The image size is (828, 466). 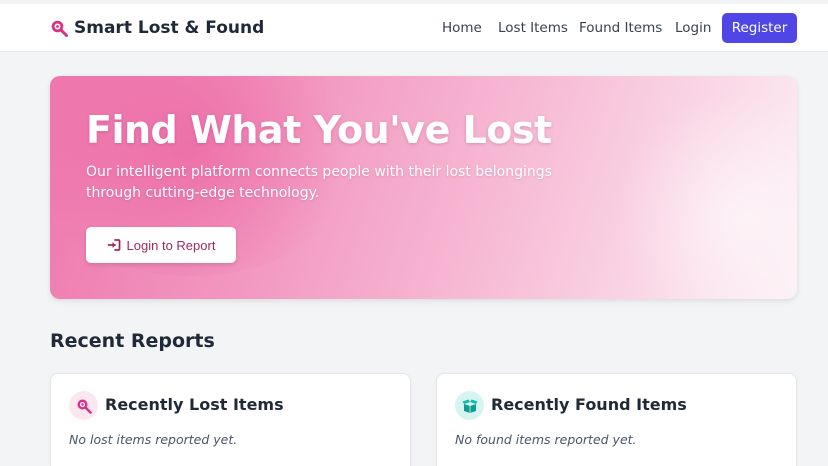 I want to click on register-button: Register, so click(x=759, y=28).